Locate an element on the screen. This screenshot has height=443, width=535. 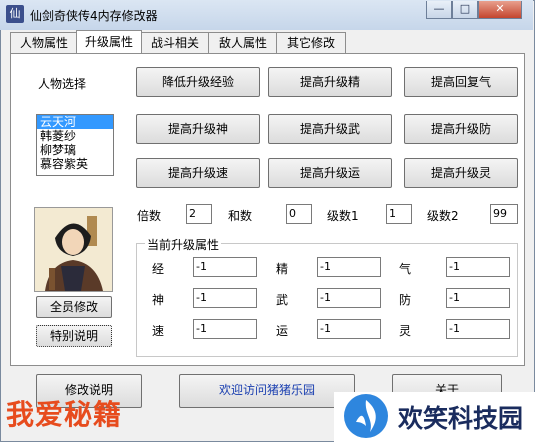
level2-input: 99 is located at coordinates (504, 214).